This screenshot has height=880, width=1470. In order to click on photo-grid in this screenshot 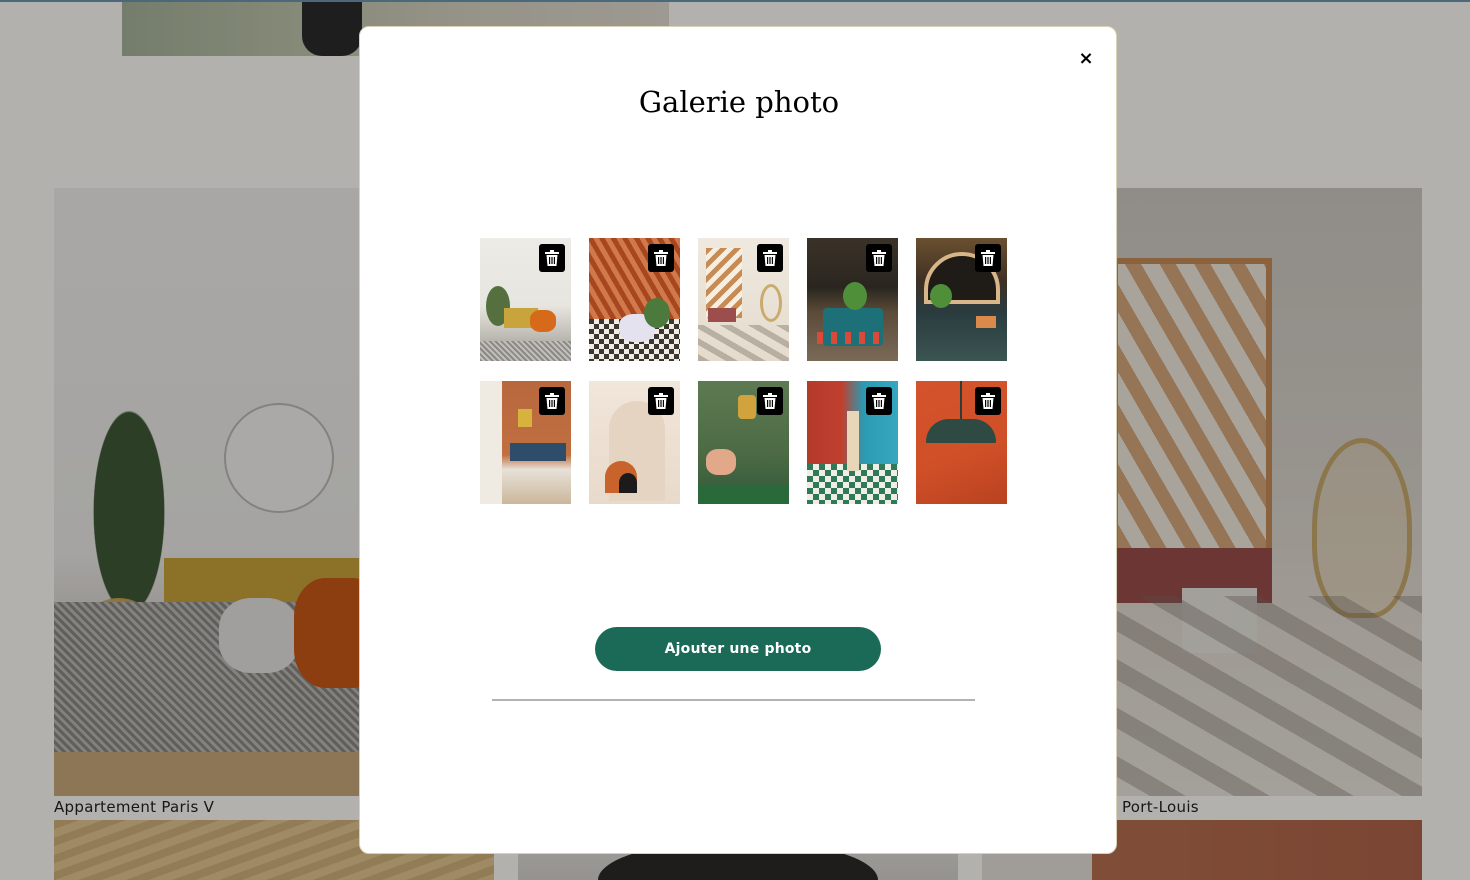, I will do `click(750, 371)`.